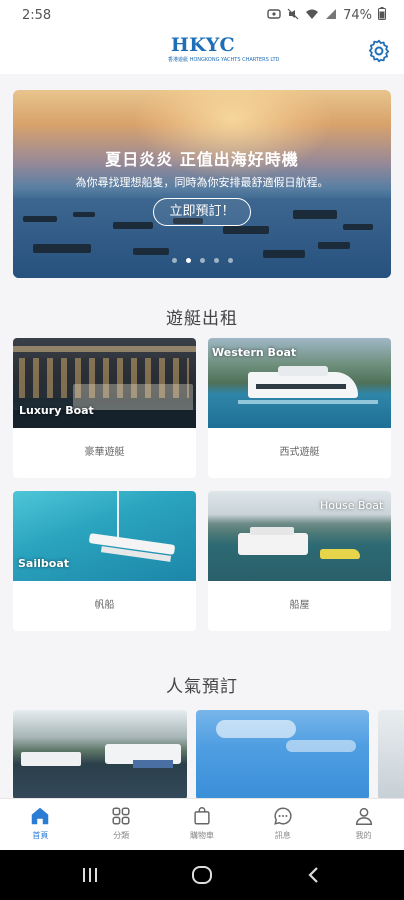 The height and width of the screenshot is (900, 404). Describe the element at coordinates (56, 410) in the screenshot. I see `category-image-label: Luxury Boat` at that location.